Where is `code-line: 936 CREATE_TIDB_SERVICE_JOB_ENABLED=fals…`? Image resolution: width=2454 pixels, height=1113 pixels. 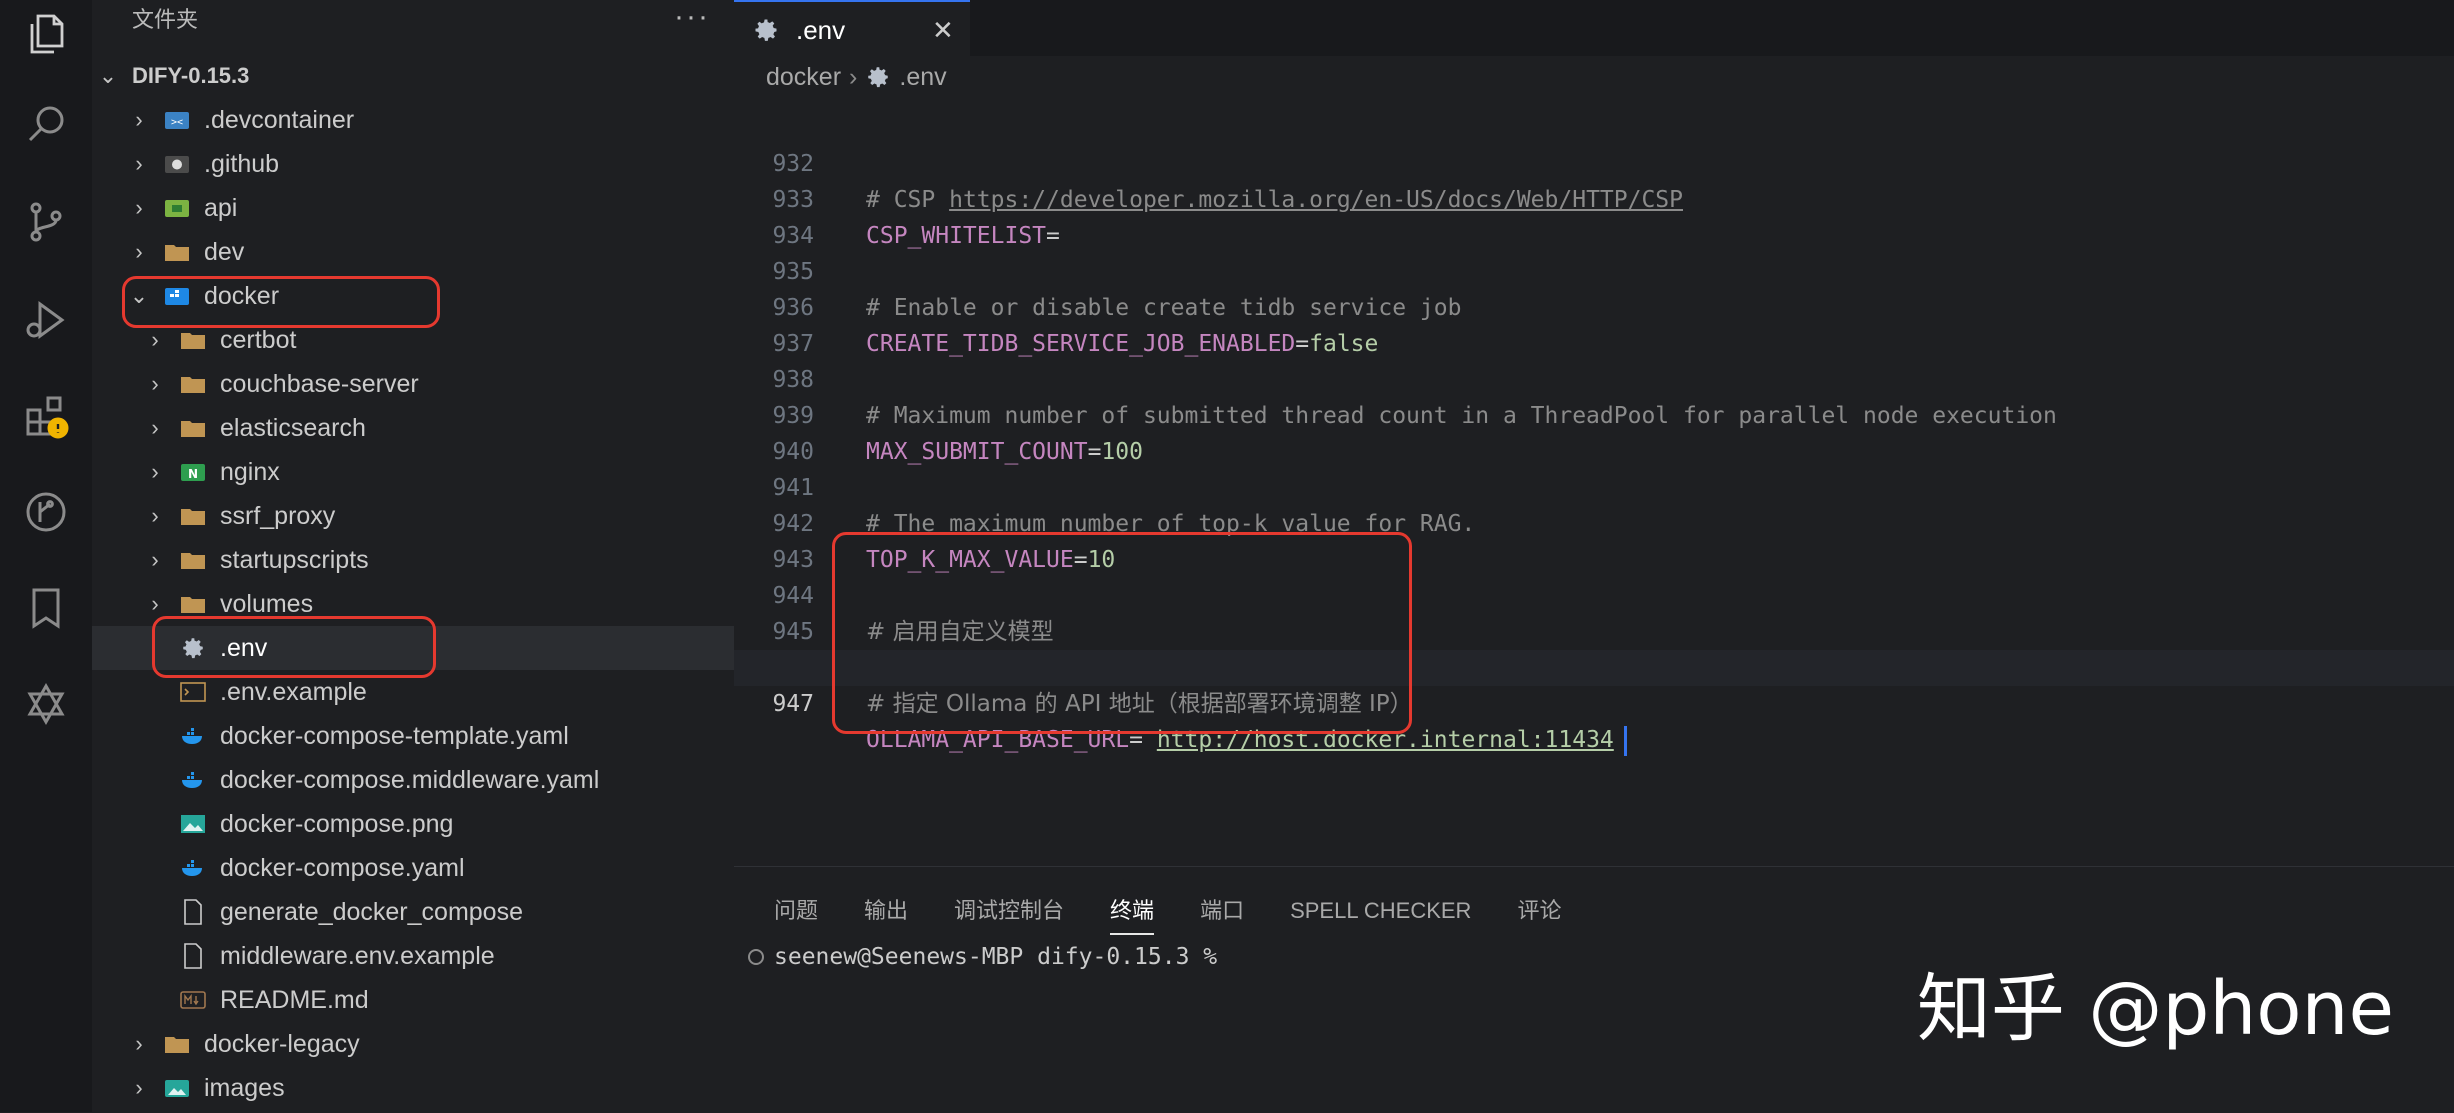
code-line: 936 CREATE_TIDB_SERVICE_JOB_ENABLED=fals… is located at coordinates (1594, 305).